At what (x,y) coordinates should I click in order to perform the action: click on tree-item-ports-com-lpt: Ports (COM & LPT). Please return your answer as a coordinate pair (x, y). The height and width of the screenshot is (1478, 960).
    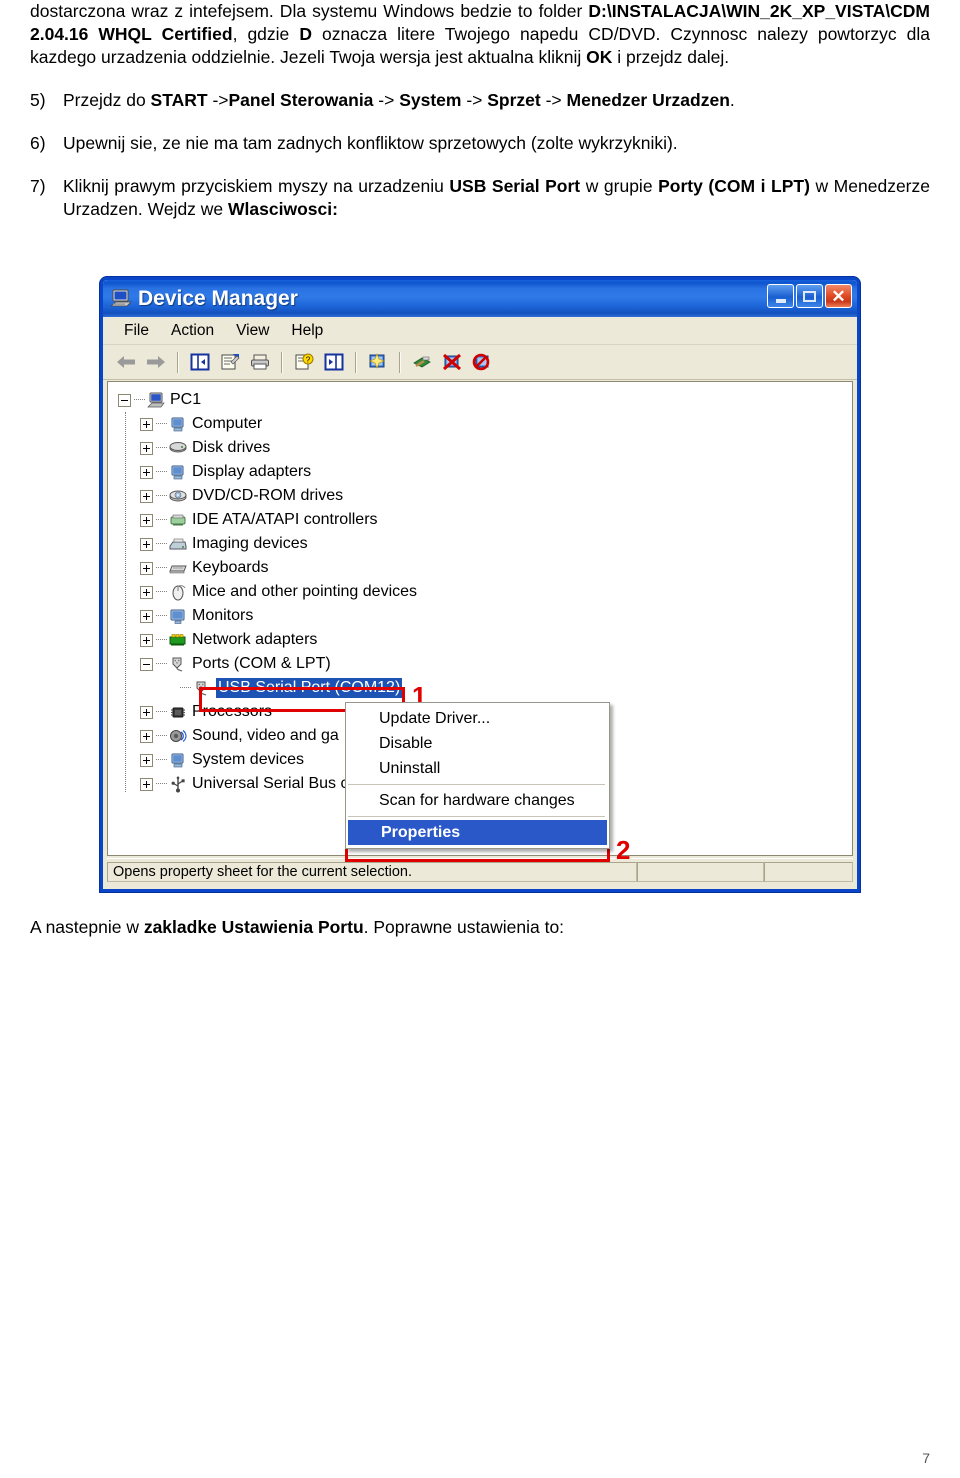
    Looking at the image, I should click on (485, 664).